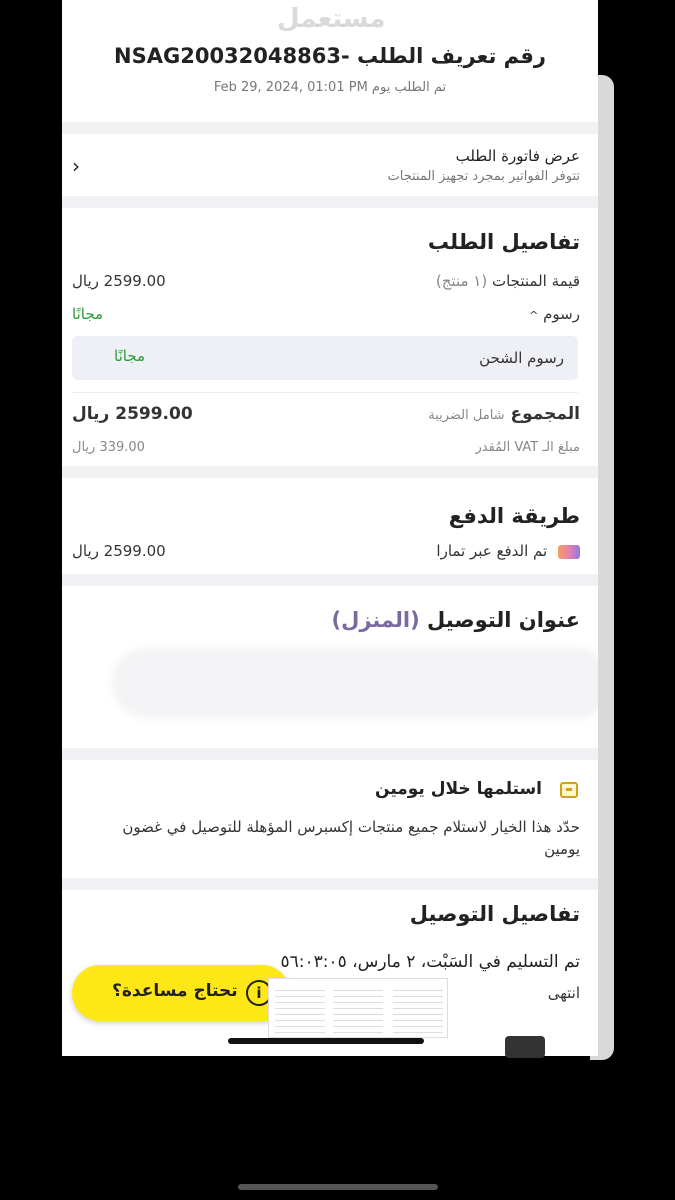 The width and height of the screenshot is (675, 1200). Describe the element at coordinates (545, 414) in the screenshot. I see `total-label: المجموع` at that location.